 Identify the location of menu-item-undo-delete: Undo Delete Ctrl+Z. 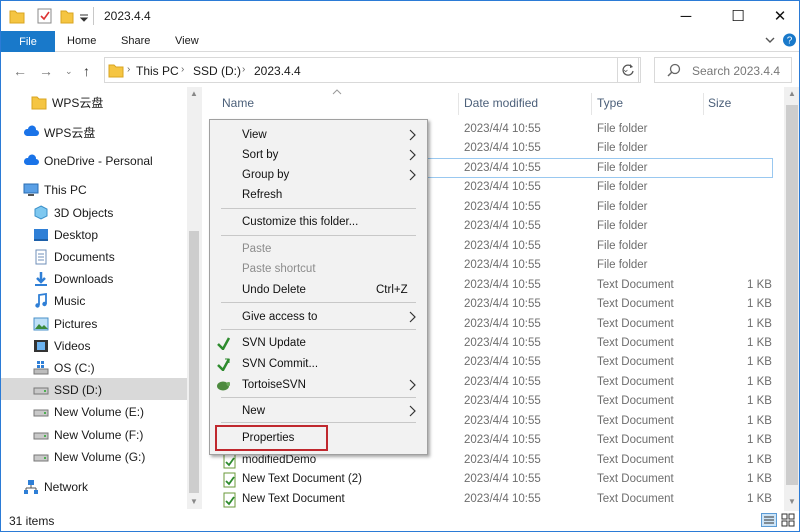
(318, 291).